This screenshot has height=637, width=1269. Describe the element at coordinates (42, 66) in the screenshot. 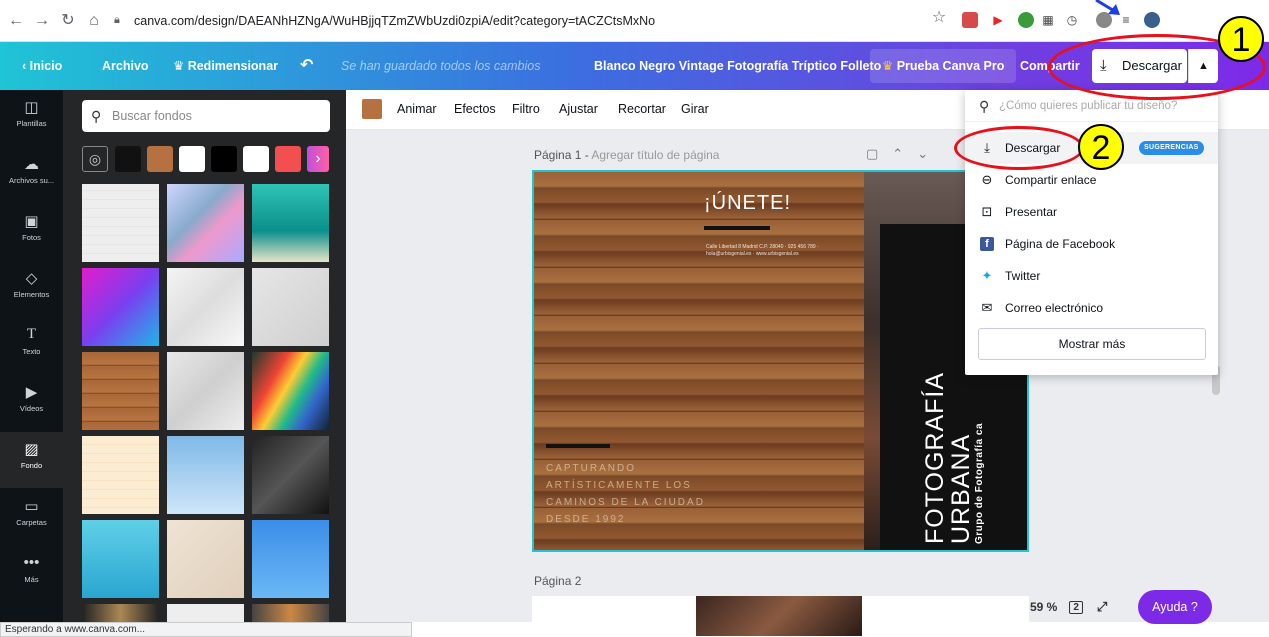

I see `home-button: ‹ Inicio` at that location.